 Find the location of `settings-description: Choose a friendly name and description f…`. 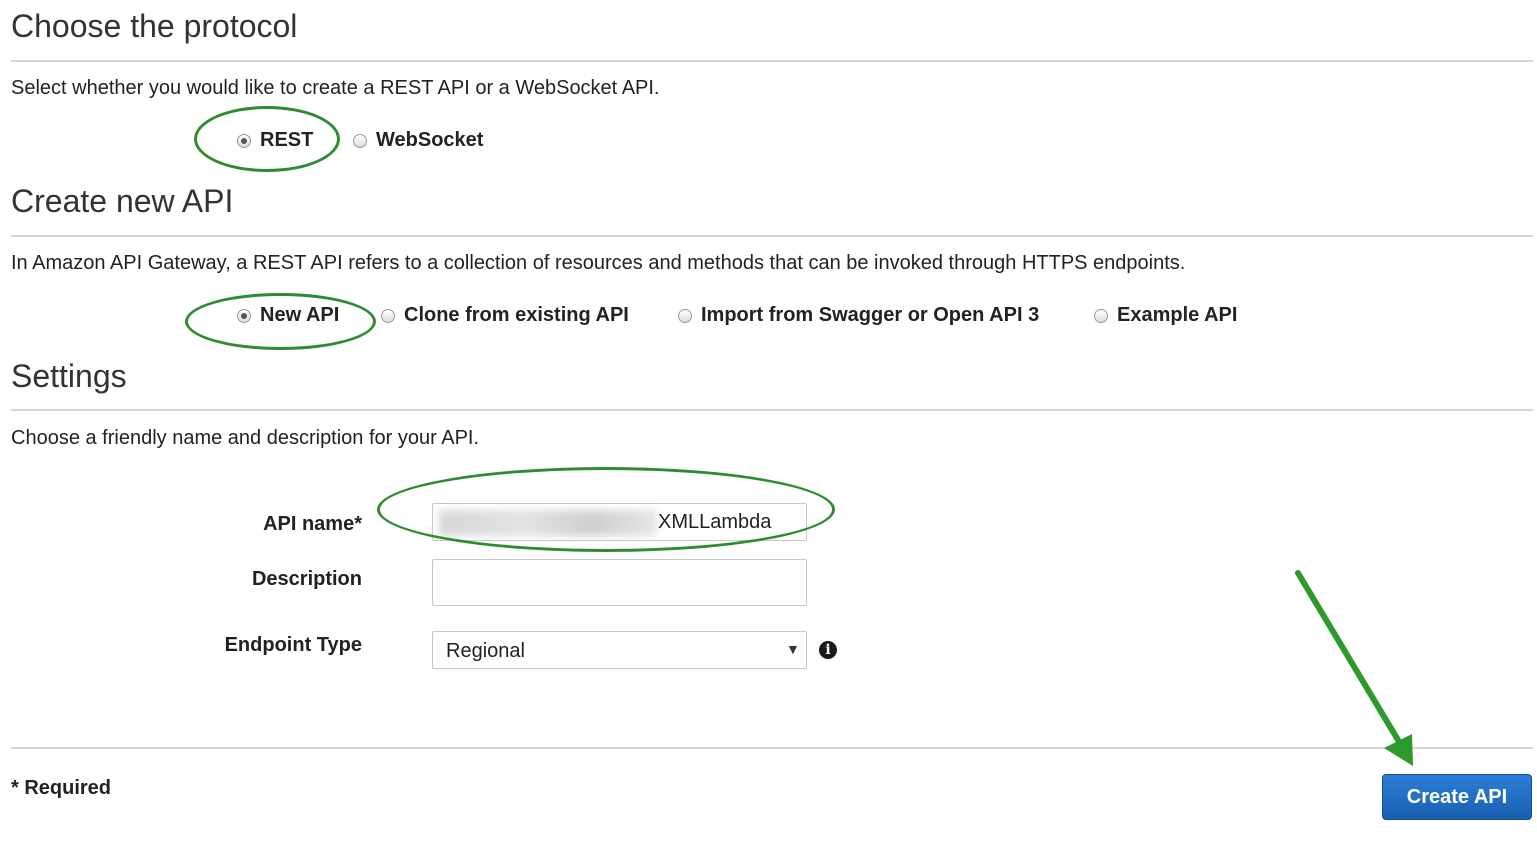

settings-description: Choose a friendly name and description f… is located at coordinates (245, 438).